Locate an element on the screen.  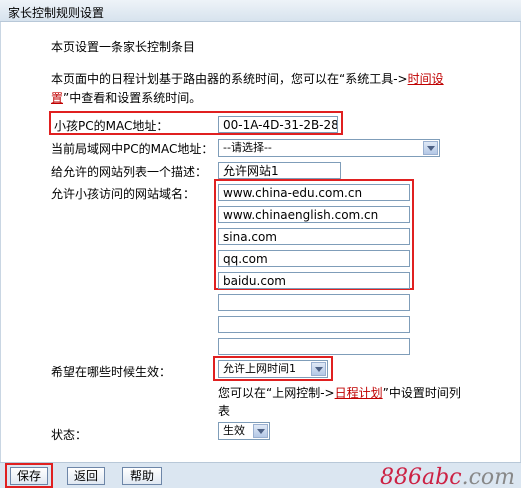
domain-field-1: www.china-edu.com.cn is located at coordinates (314, 192).